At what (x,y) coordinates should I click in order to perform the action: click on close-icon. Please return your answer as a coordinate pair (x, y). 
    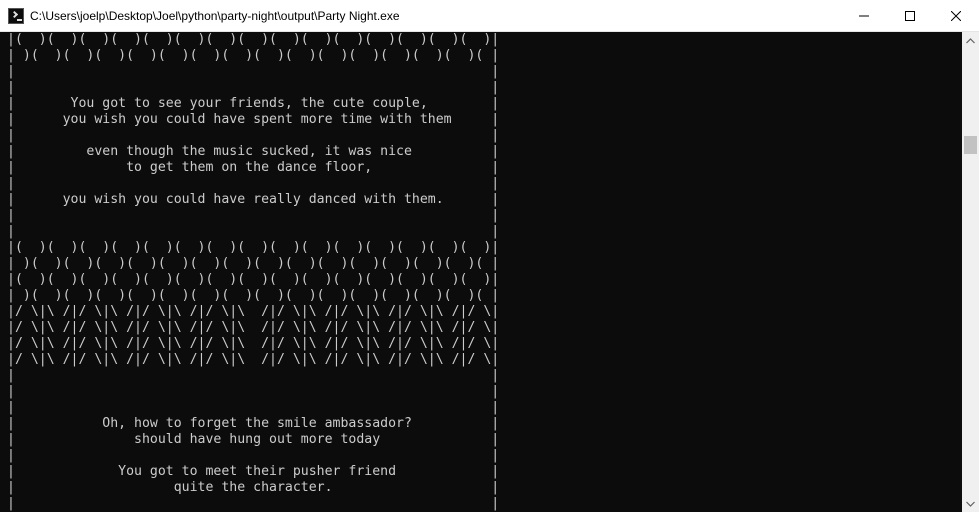
    Looking at the image, I should click on (956, 15).